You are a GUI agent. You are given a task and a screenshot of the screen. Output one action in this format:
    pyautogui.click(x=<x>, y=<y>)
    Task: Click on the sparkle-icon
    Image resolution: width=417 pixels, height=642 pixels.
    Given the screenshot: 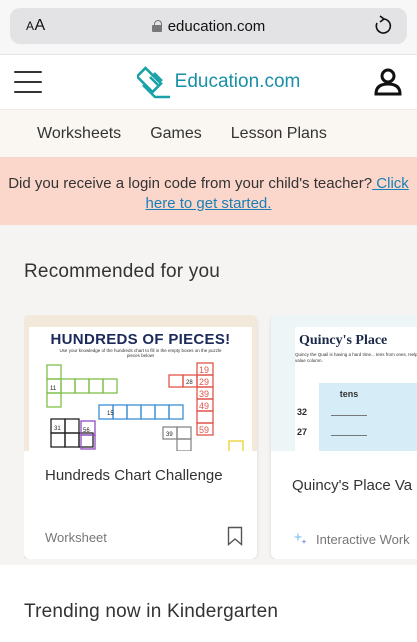 What is the action you would take?
    pyautogui.click(x=300, y=539)
    